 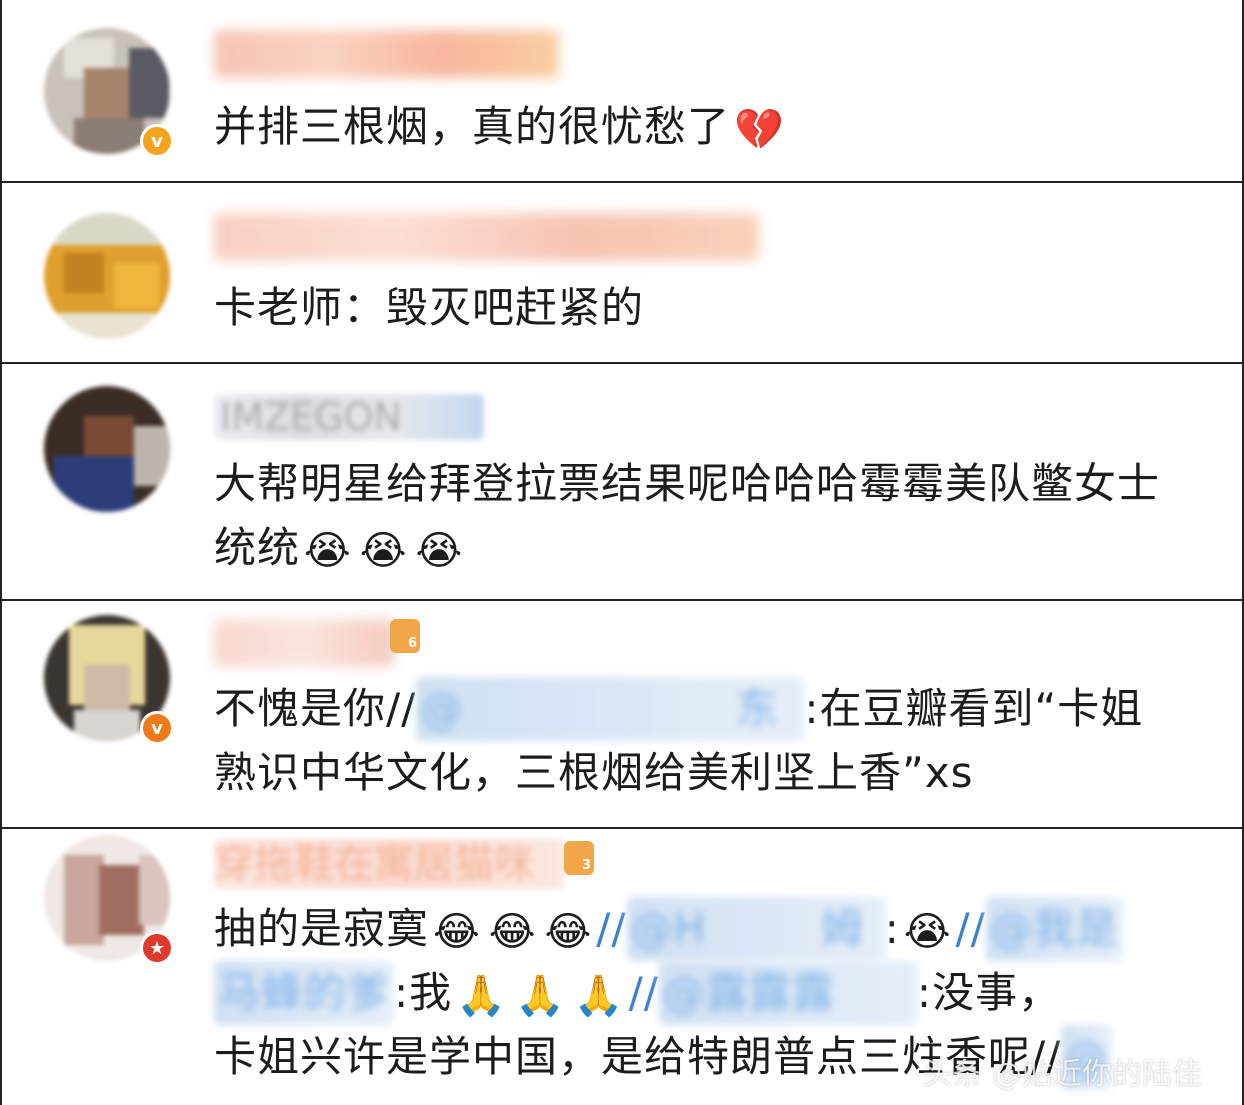 What do you see at coordinates (687, 516) in the screenshot?
I see `comment-text: 大帮明星给拜登拉票结果呢哈哈哈霉霉美队鳖女士 统统 😭 😭 😭` at bounding box center [687, 516].